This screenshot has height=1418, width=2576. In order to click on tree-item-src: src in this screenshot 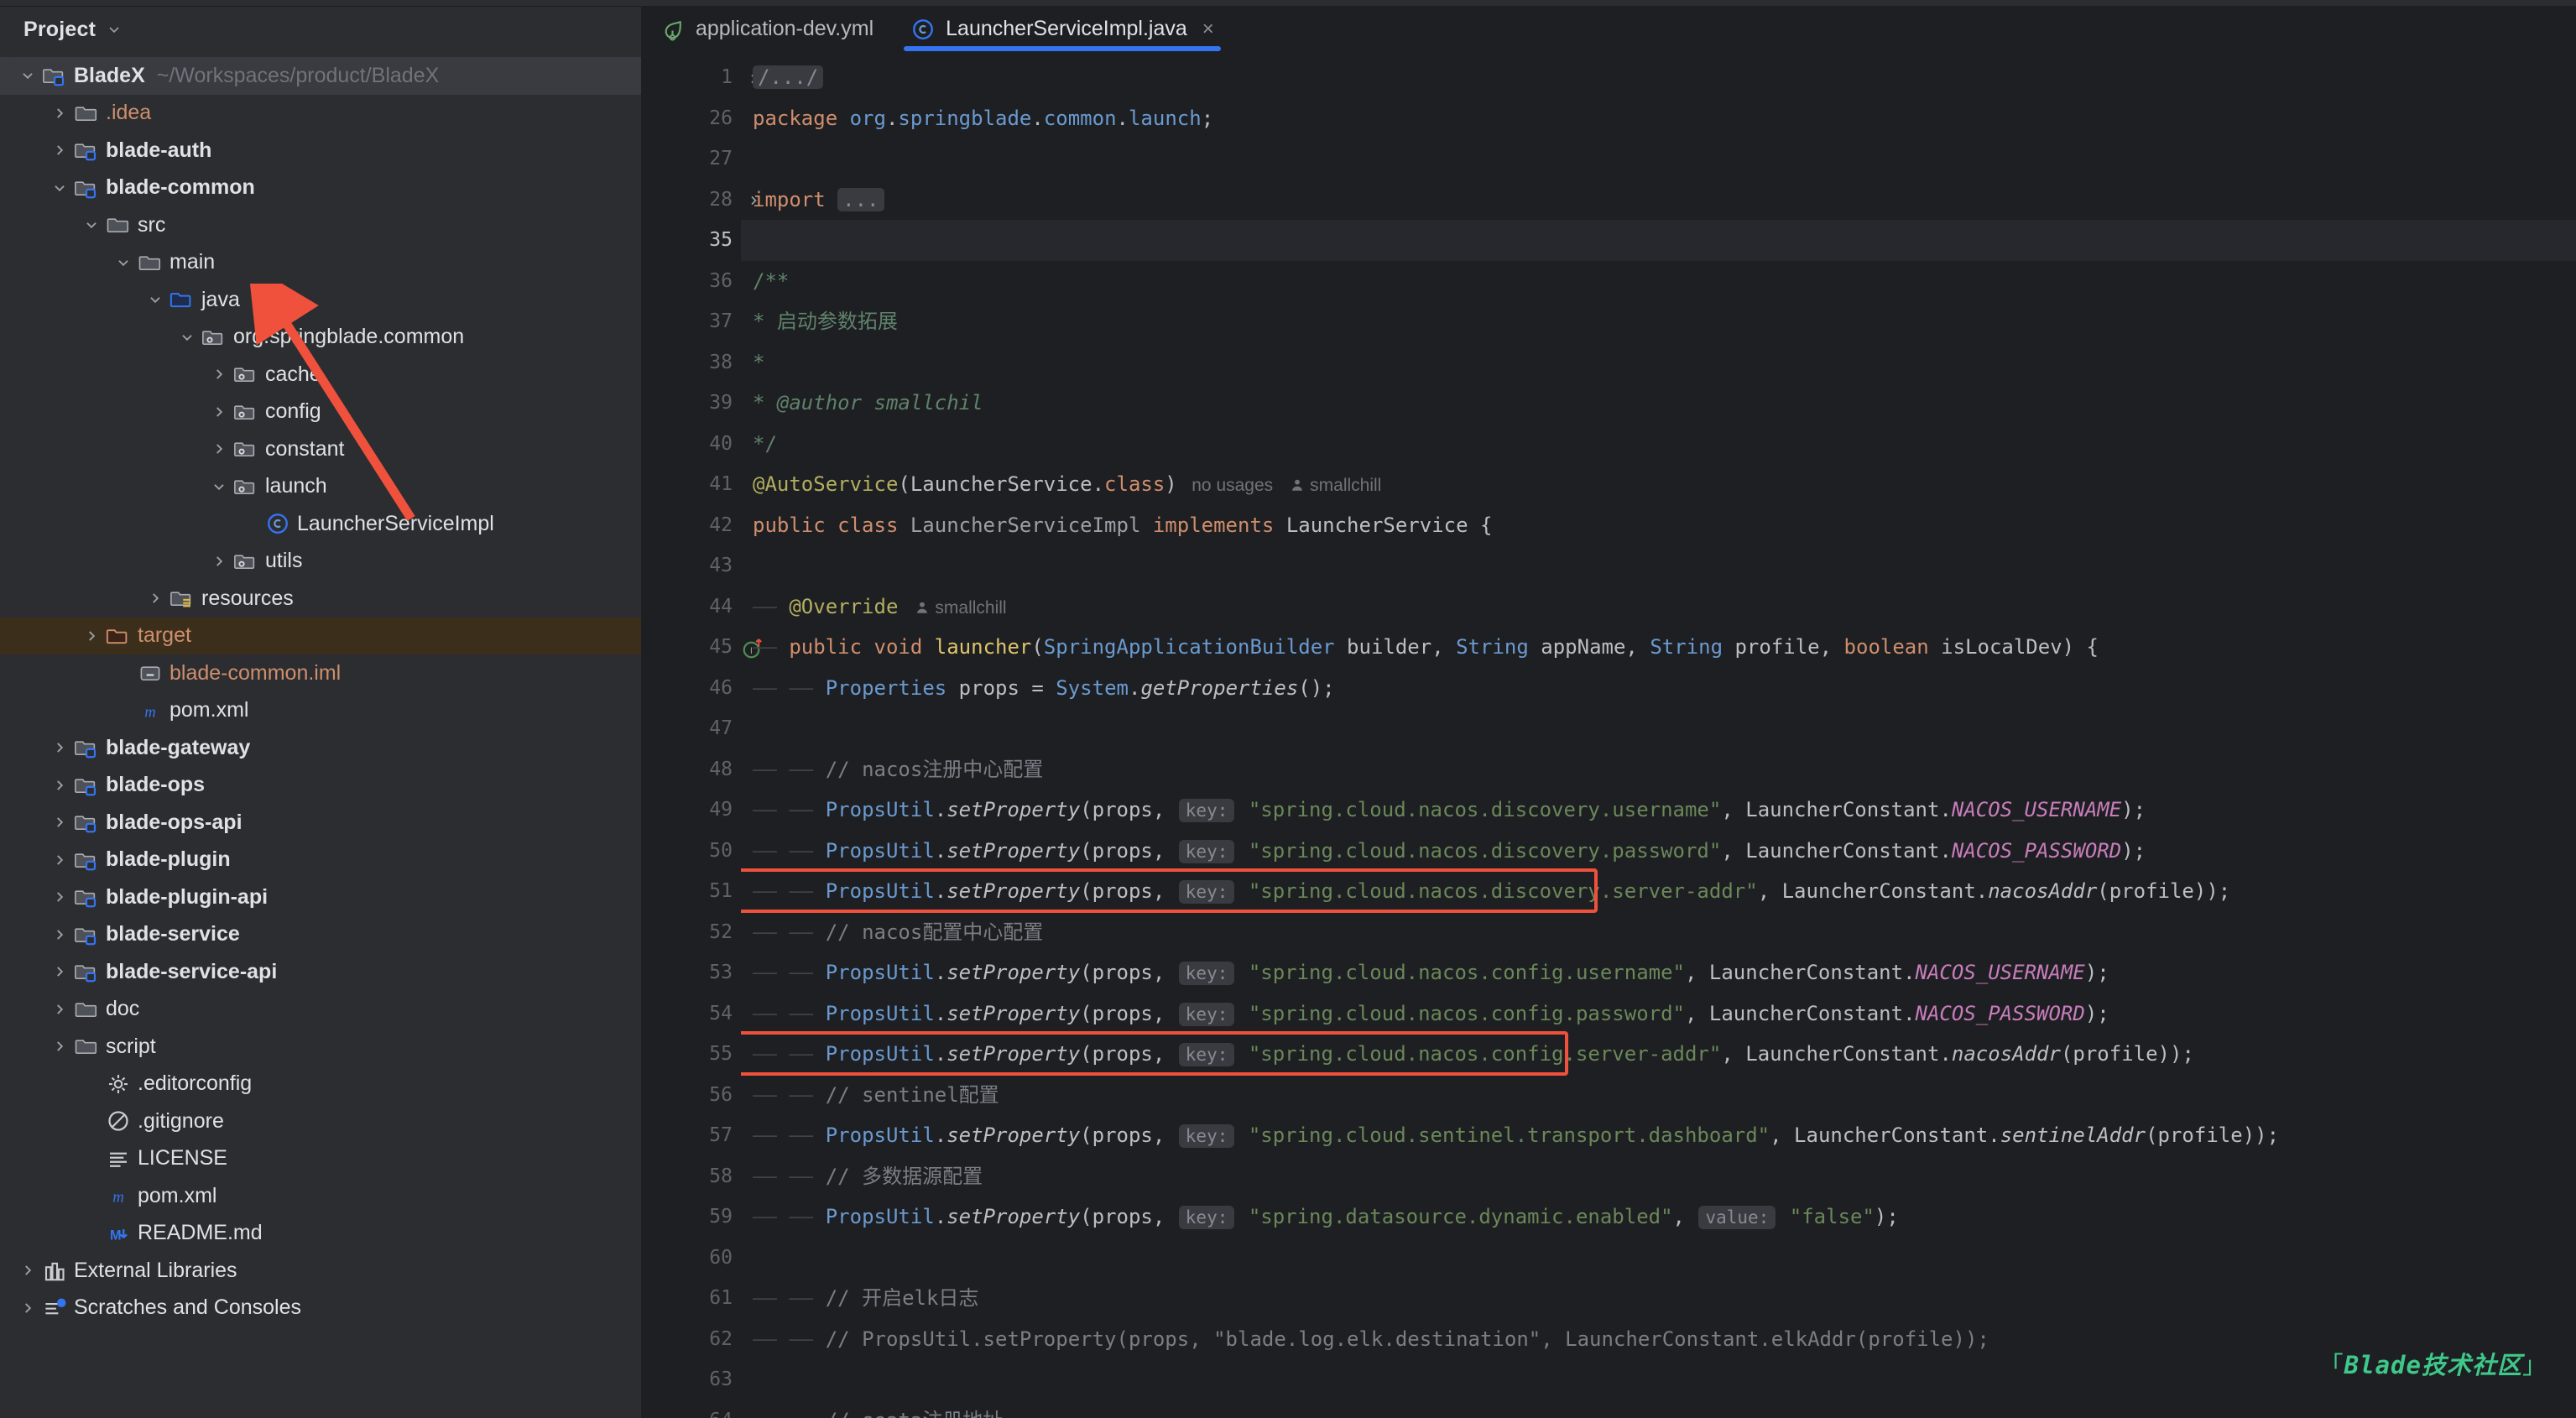, I will do `click(320, 225)`.